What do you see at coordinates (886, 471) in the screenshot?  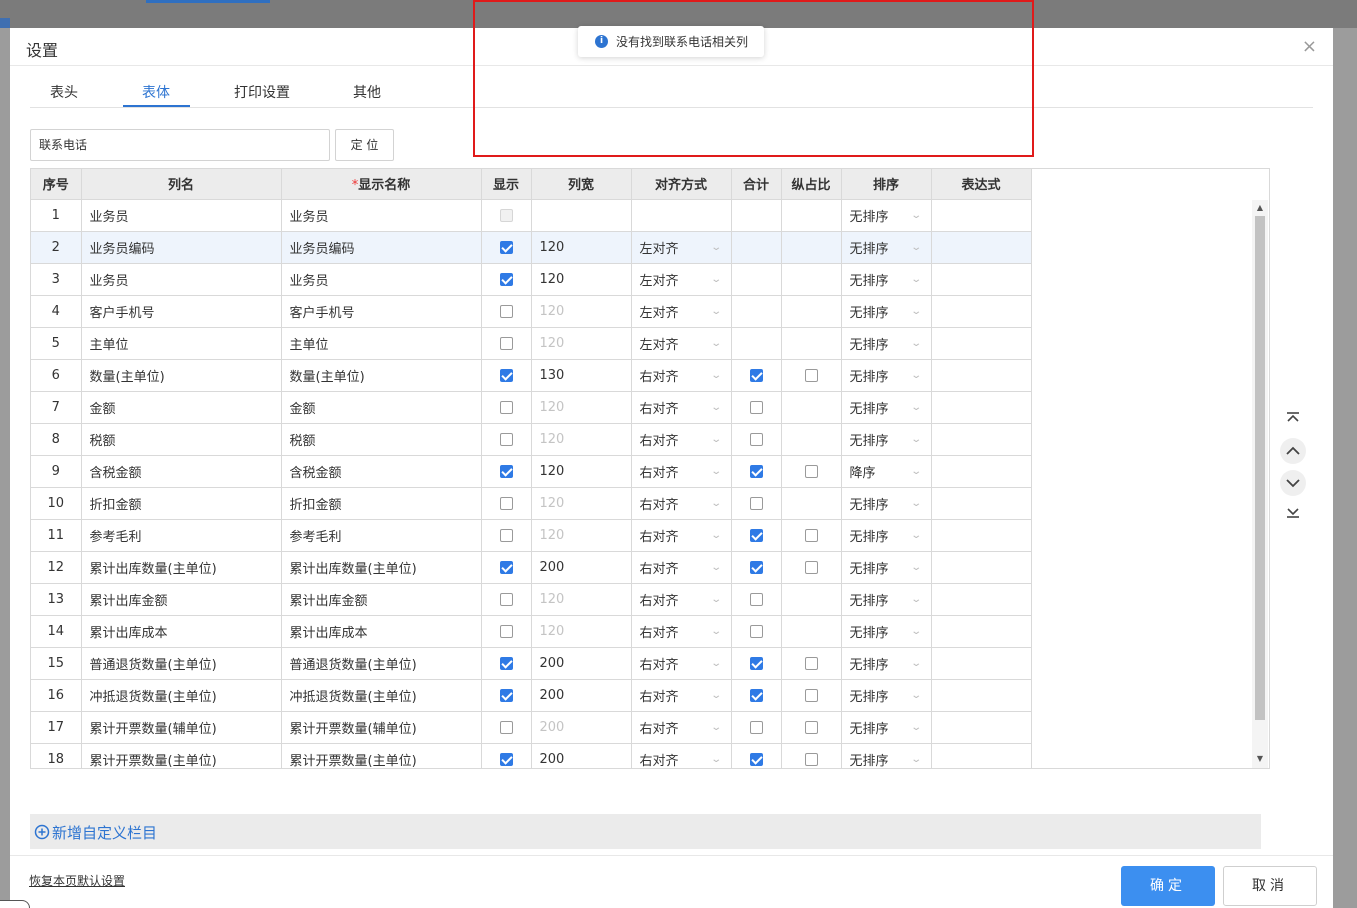 I see `sort-select: 降序 ⌄` at bounding box center [886, 471].